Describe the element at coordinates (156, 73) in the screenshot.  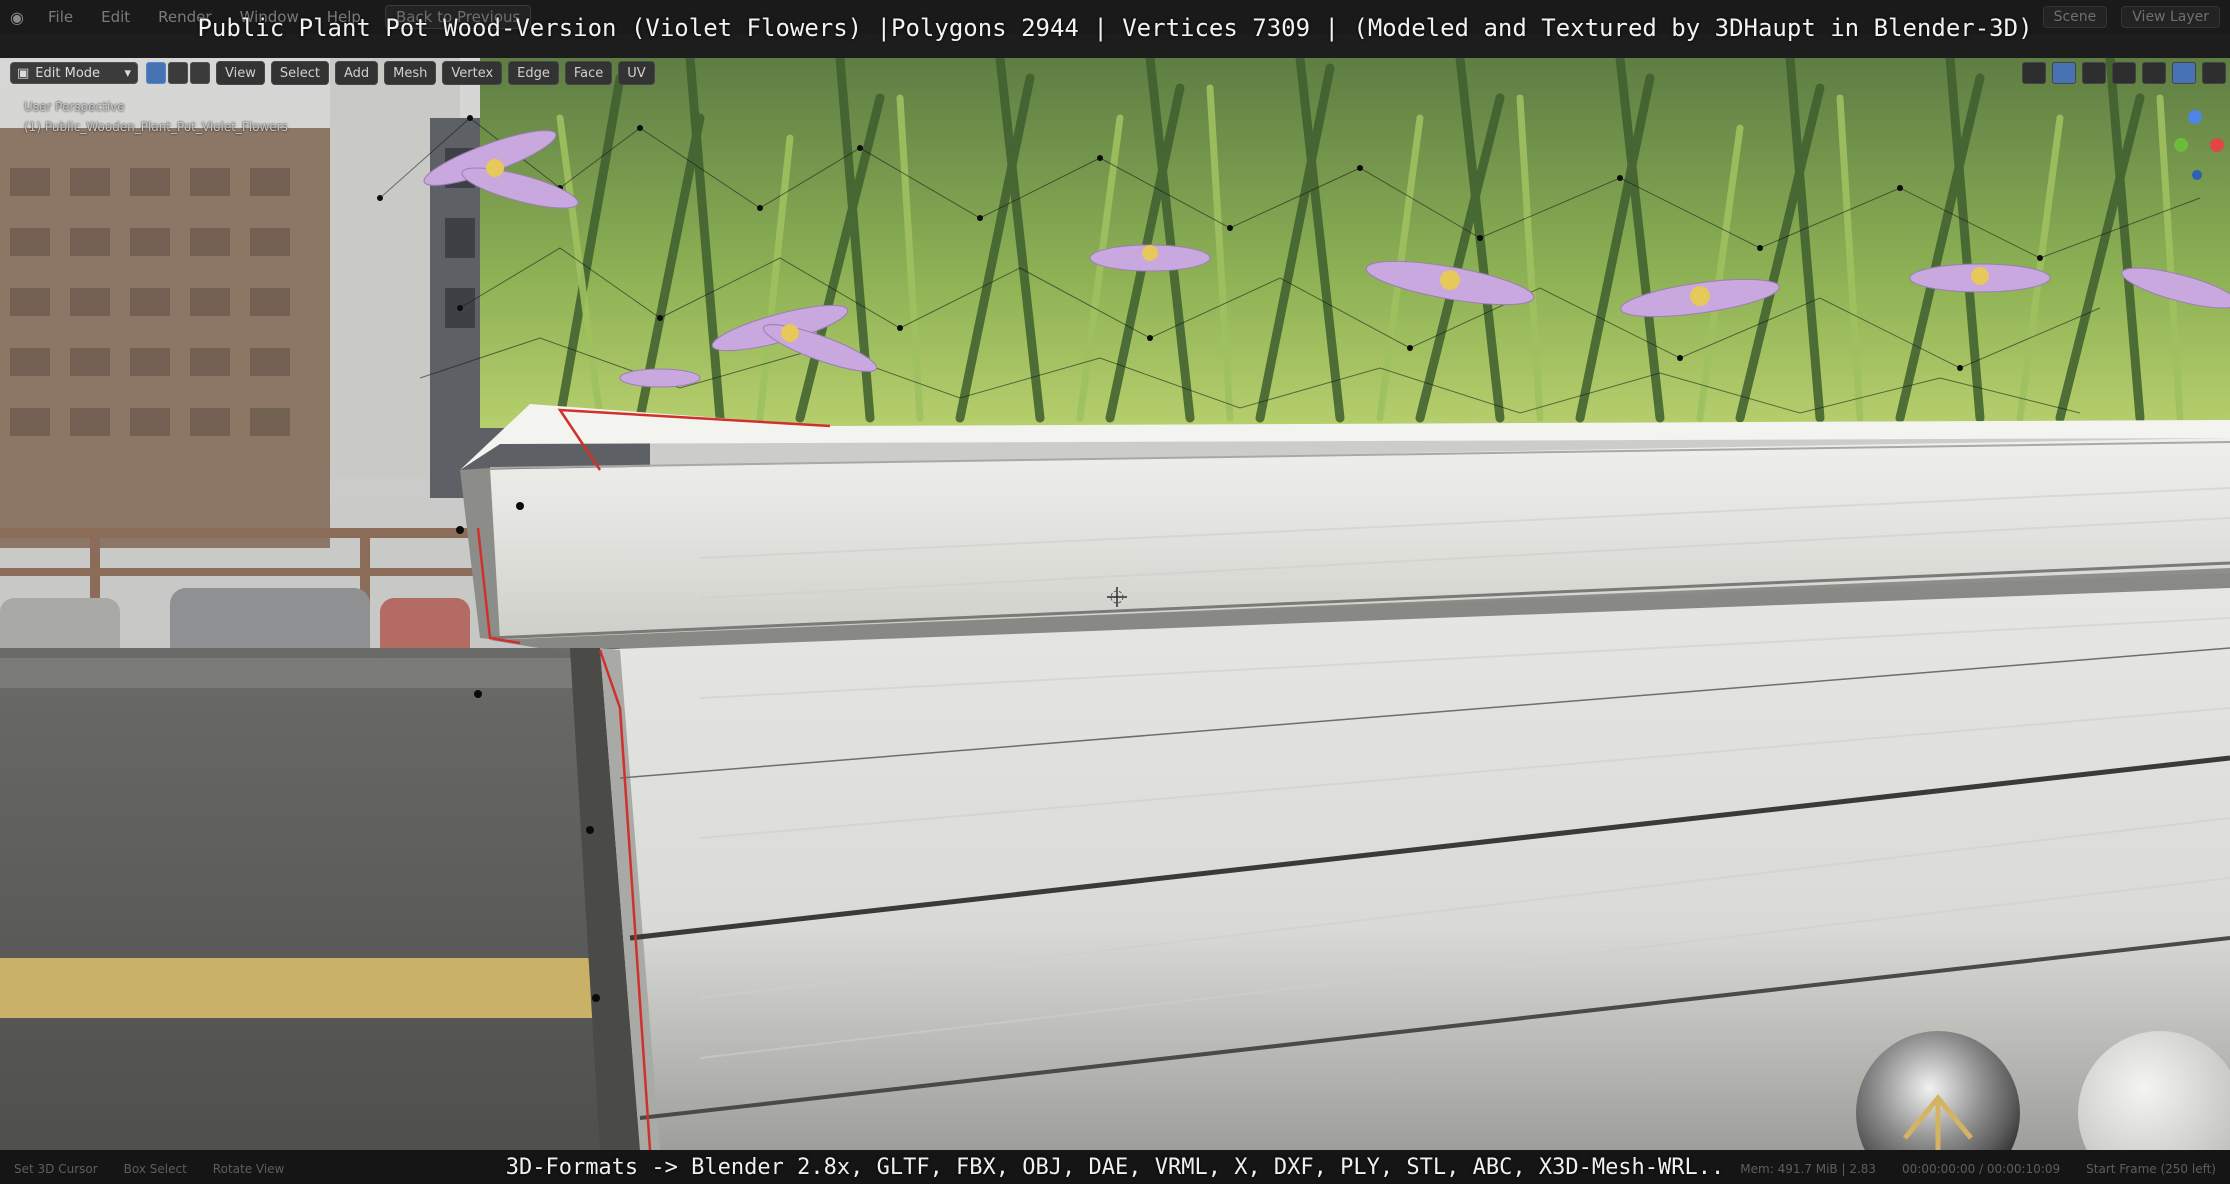
I see `vertex-select-icon` at that location.